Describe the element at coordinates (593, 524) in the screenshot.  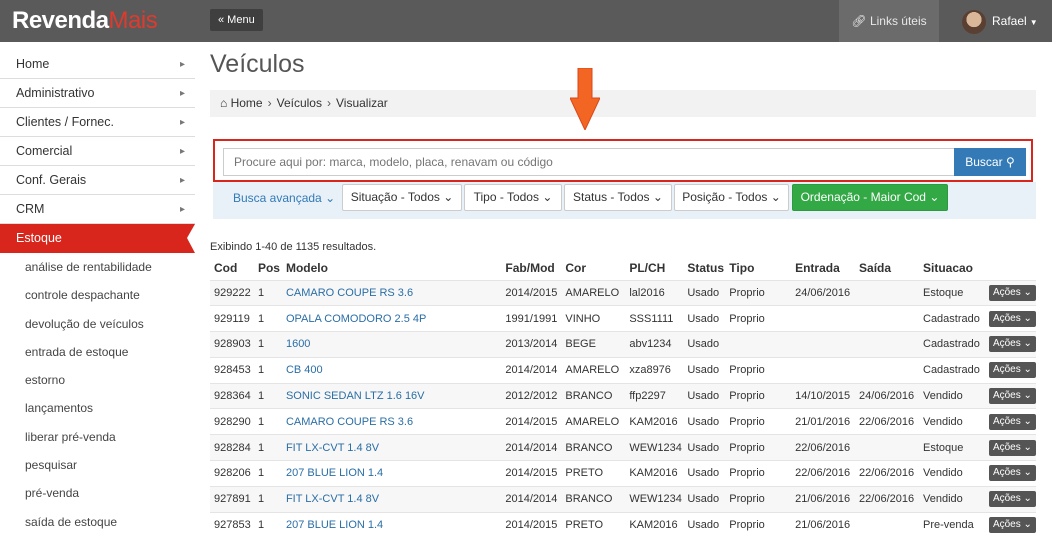
I see `cell-cor: PRETO` at that location.